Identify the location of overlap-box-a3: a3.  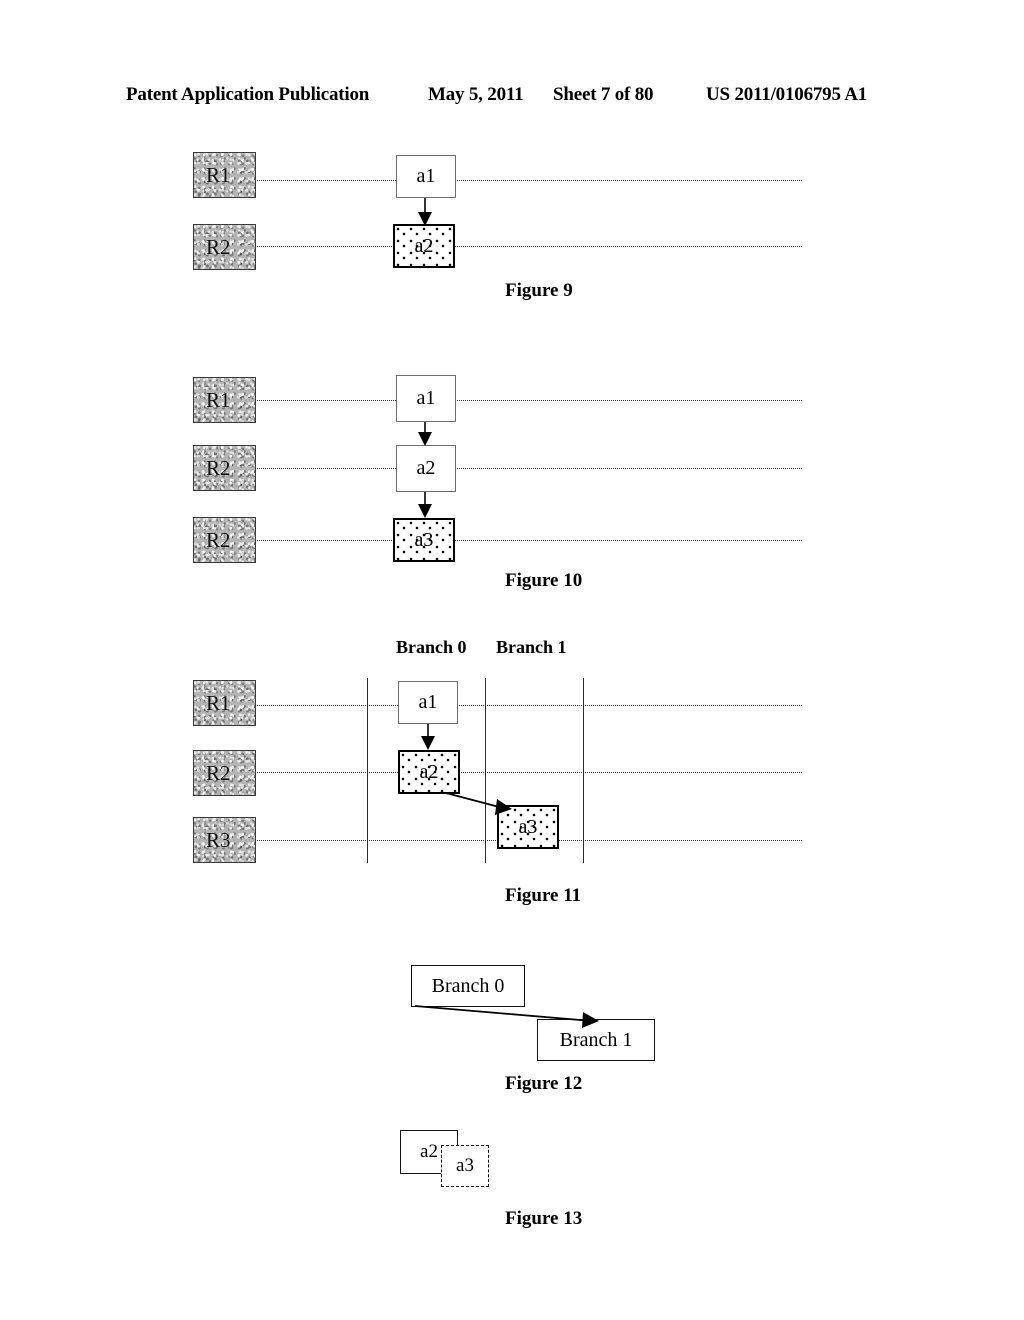
(465, 1166).